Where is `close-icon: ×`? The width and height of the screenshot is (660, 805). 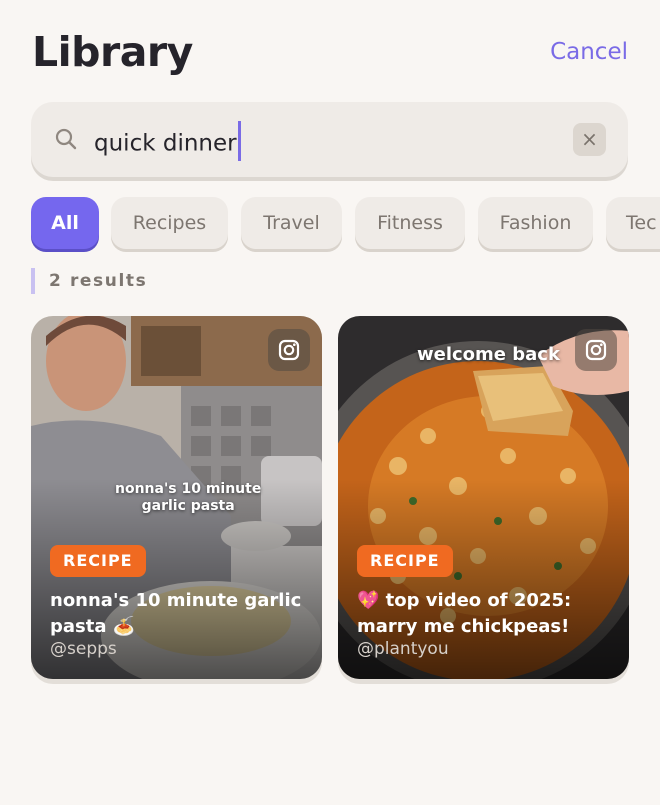 close-icon: × is located at coordinates (589, 139).